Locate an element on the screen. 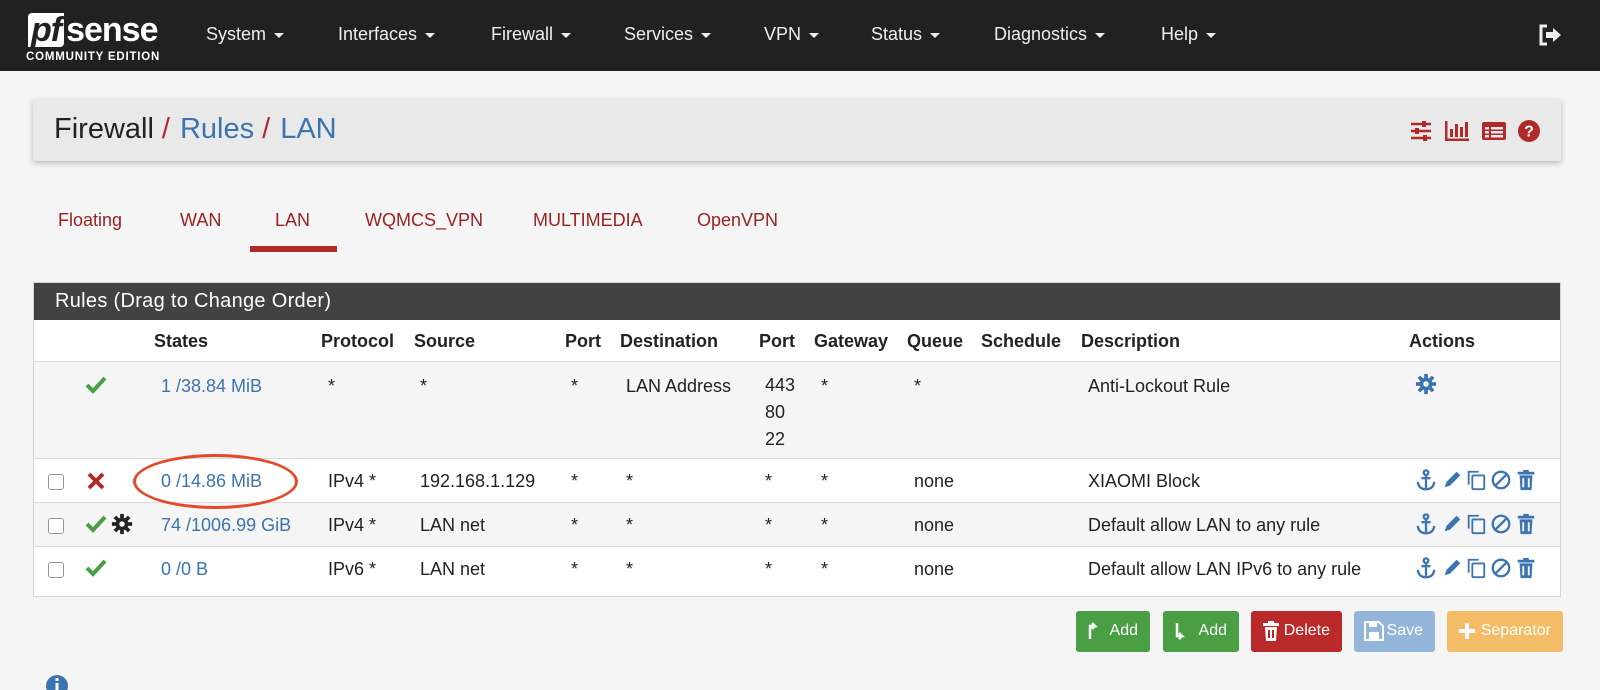 This screenshot has height=690, width=1600. nav-help: Help is located at coordinates (1189, 34).